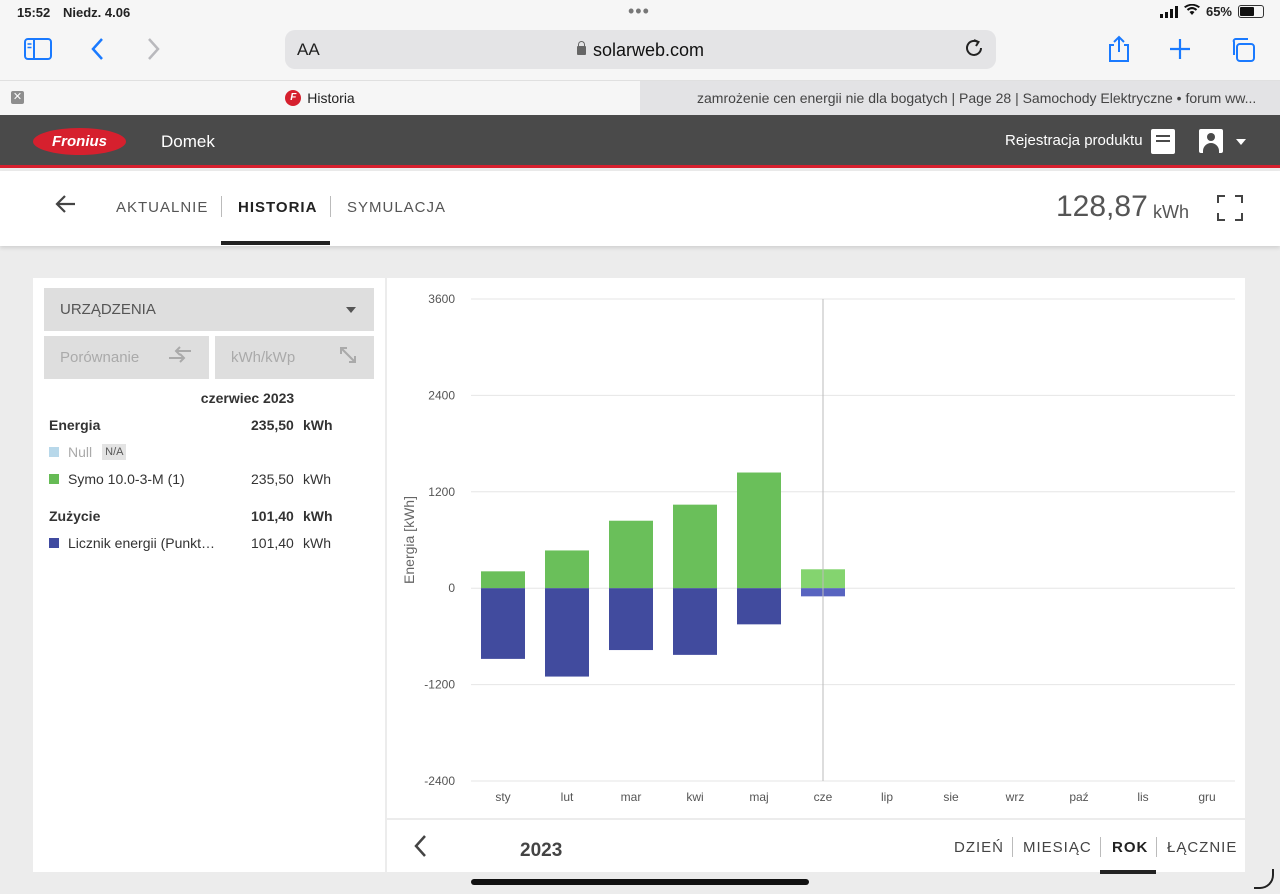 This screenshot has height=894, width=1280. Describe the element at coordinates (1191, 11) in the screenshot. I see `wifi-icon` at that location.